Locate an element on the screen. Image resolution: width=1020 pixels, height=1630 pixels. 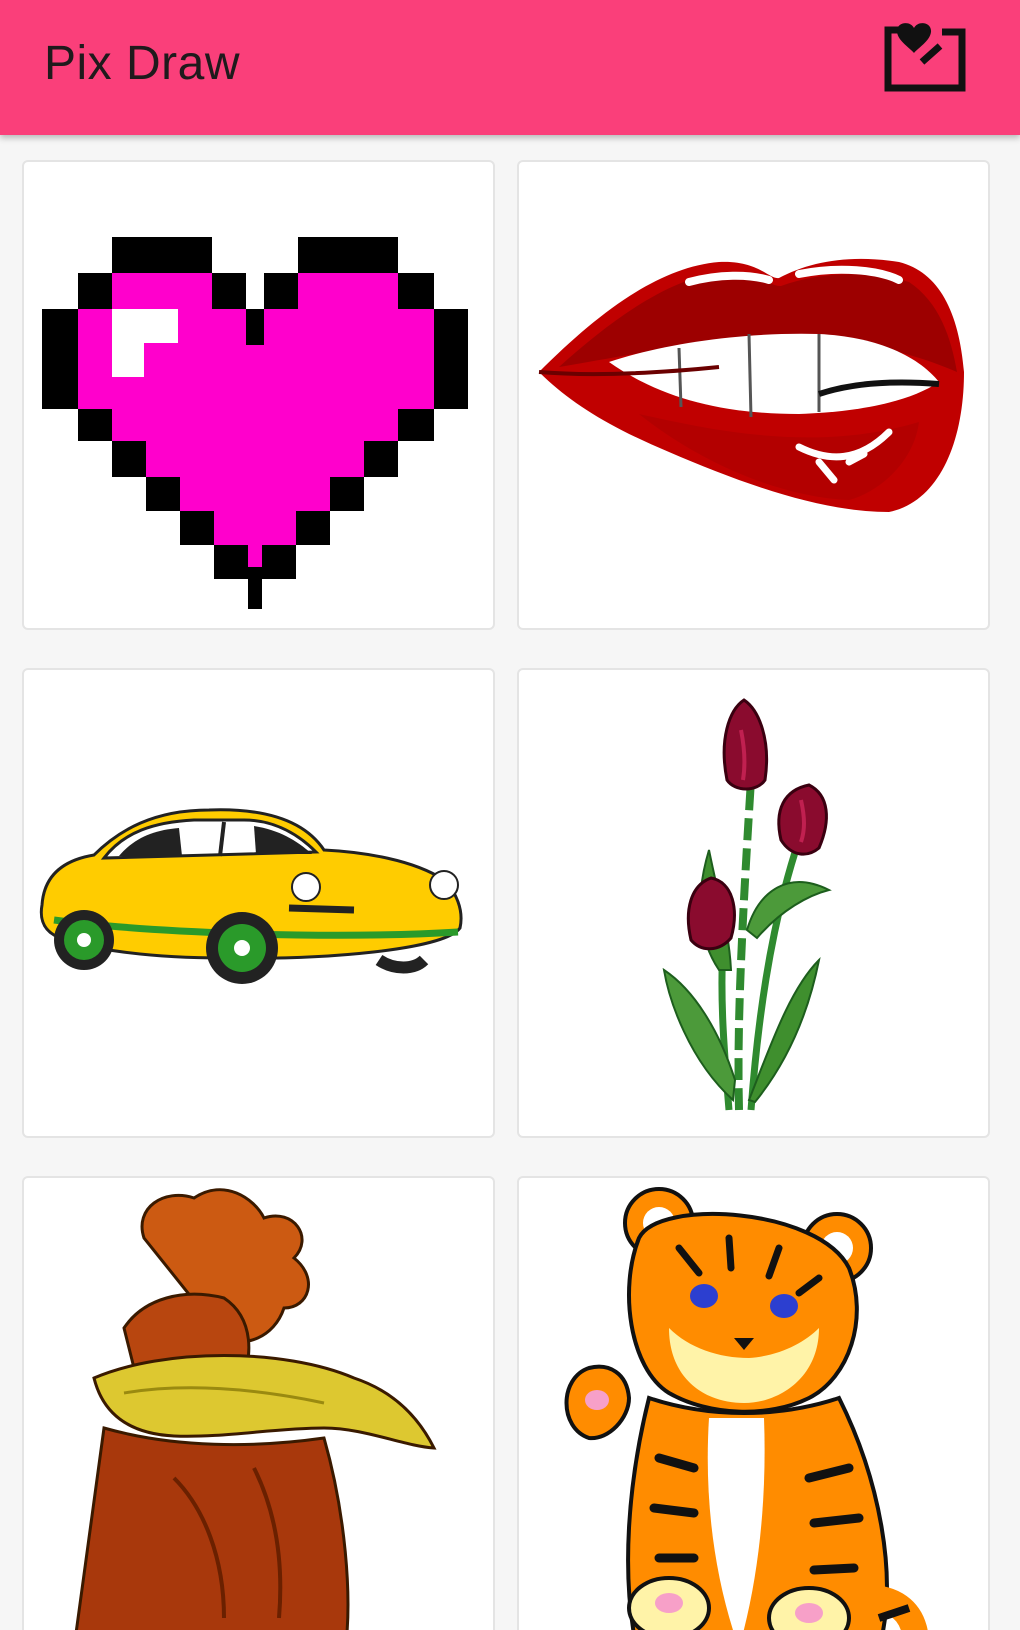
gallery-card-lips is located at coordinates (753, 395).